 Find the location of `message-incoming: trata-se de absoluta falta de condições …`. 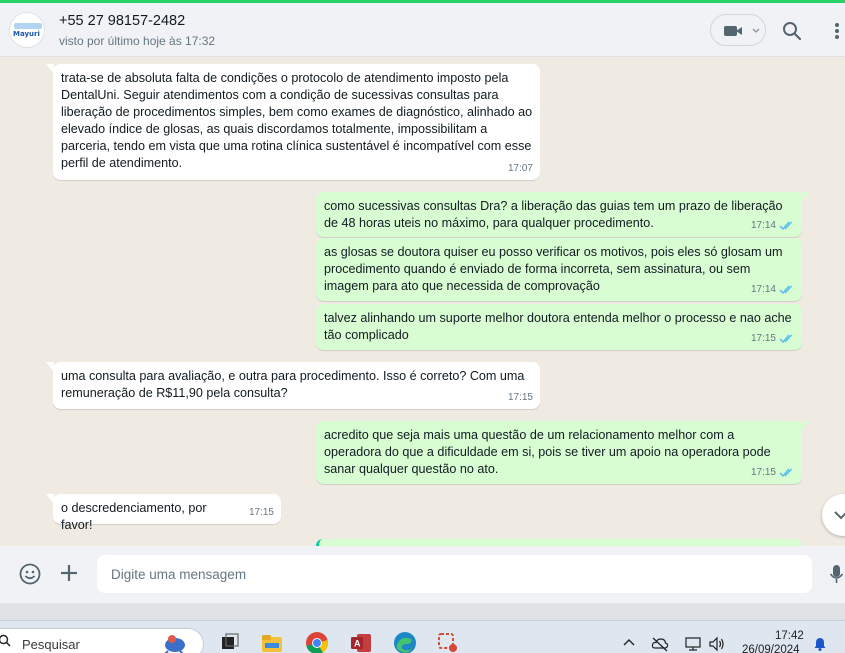

message-incoming: trata-se de absoluta falta de condições … is located at coordinates (293, 122).